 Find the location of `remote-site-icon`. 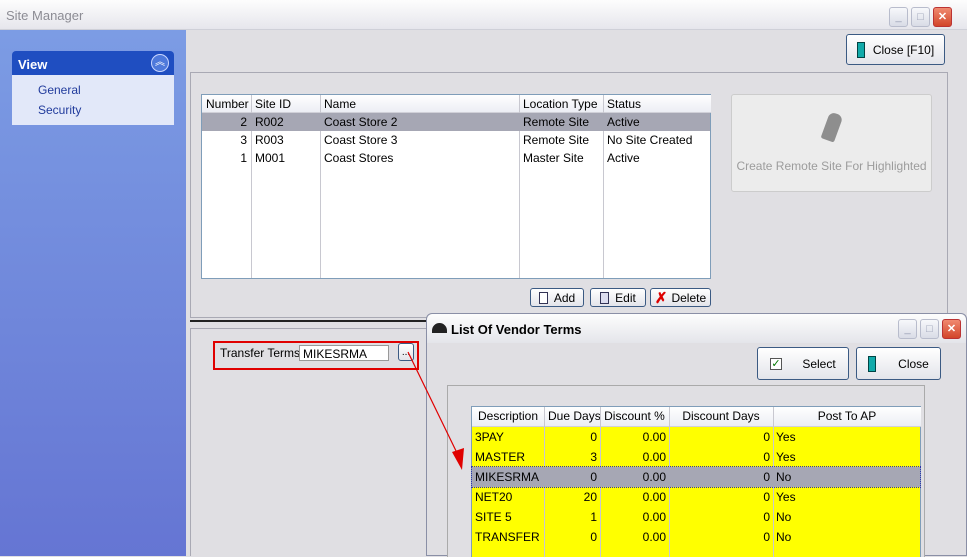

remote-site-icon is located at coordinates (831, 127).